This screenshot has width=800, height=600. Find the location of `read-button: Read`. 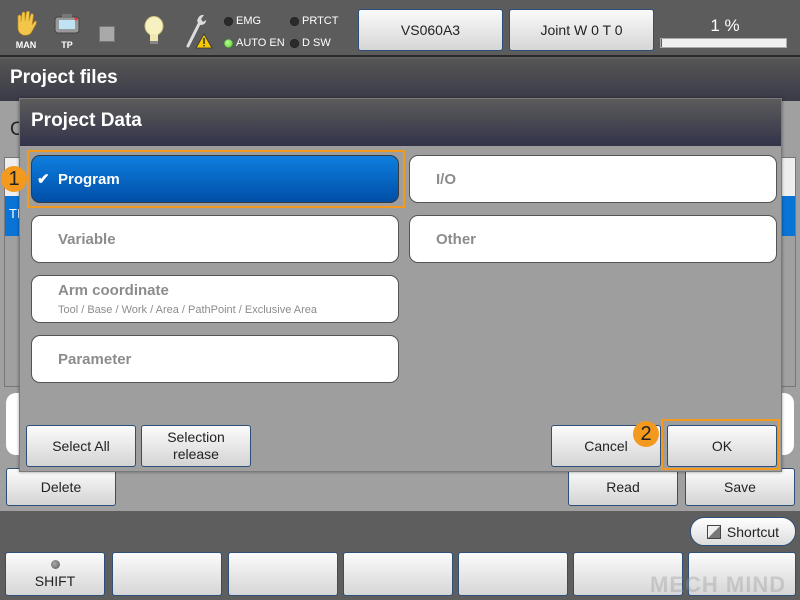

read-button: Read is located at coordinates (623, 487).